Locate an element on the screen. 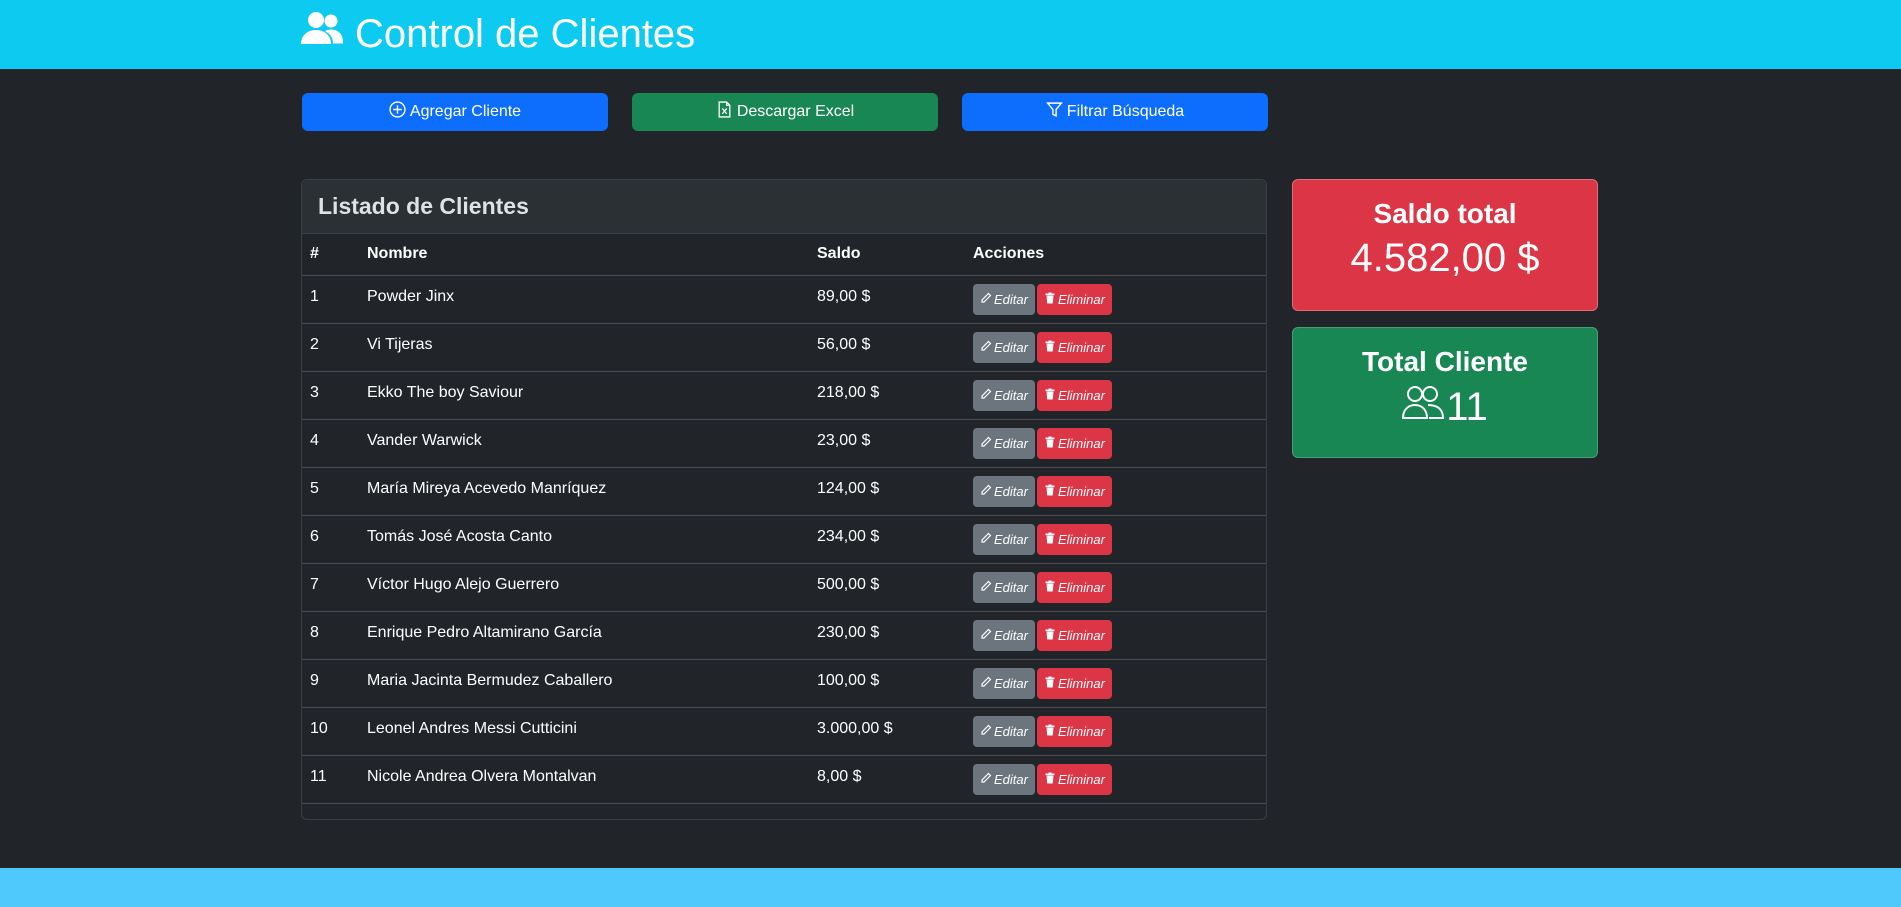  table-row: 4 Vander Warwick 23,00 $ Editar Eliminar is located at coordinates (784, 443).